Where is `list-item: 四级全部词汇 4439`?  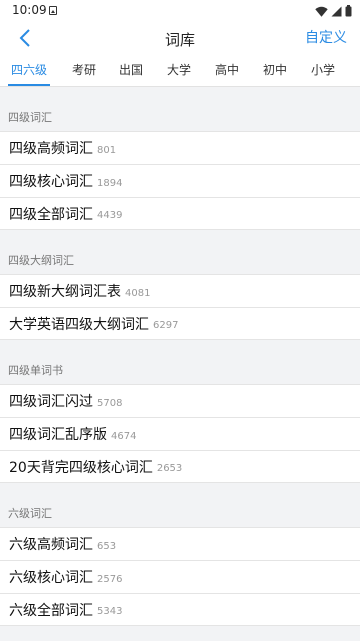
list-item: 四级全部词汇 4439 is located at coordinates (180, 213).